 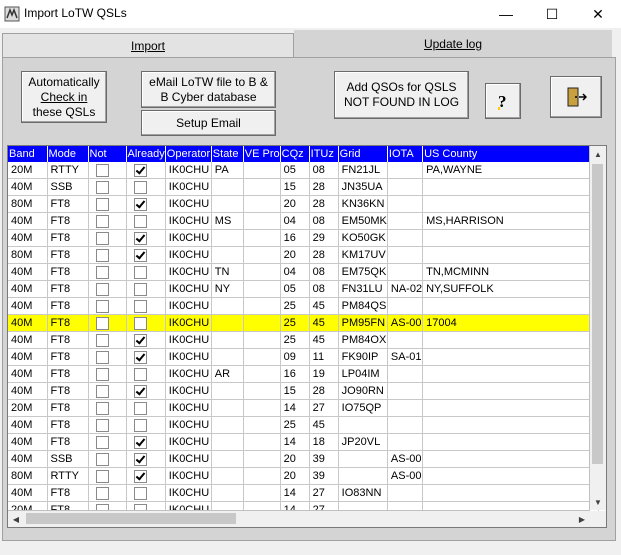 I want to click on horizontal-scroll-thumb, so click(x=131, y=518).